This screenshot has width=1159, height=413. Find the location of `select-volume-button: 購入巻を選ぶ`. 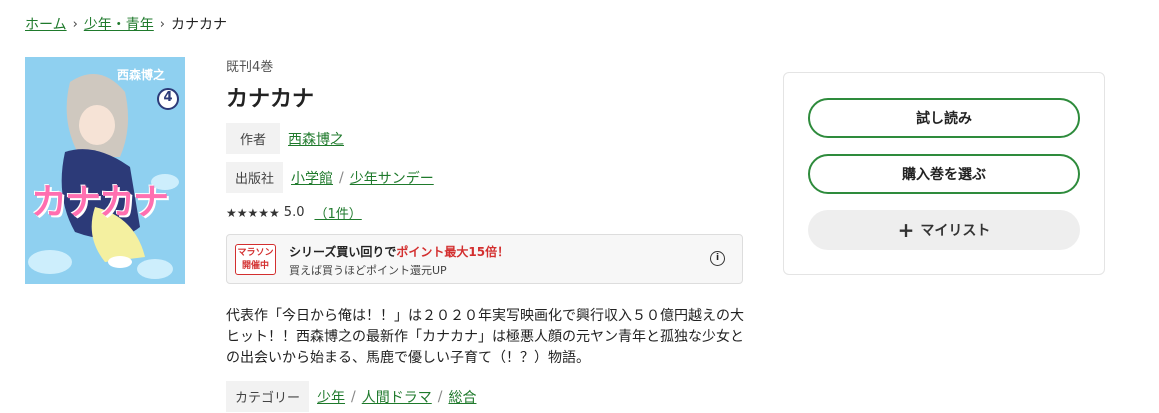

select-volume-button: 購入巻を選ぶ is located at coordinates (944, 174).